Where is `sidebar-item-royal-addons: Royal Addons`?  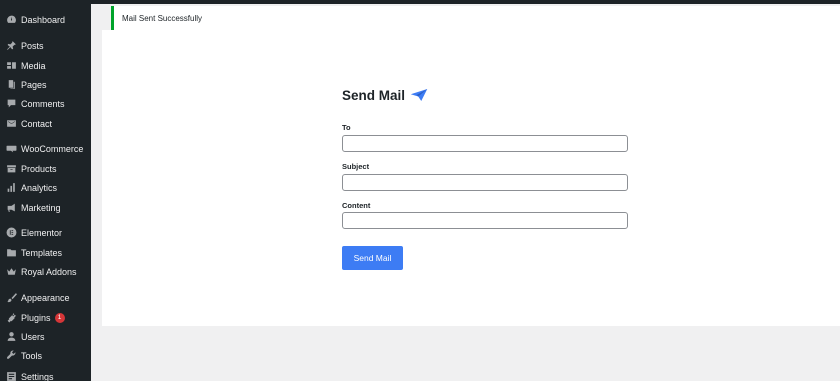 sidebar-item-royal-addons: Royal Addons is located at coordinates (45, 271).